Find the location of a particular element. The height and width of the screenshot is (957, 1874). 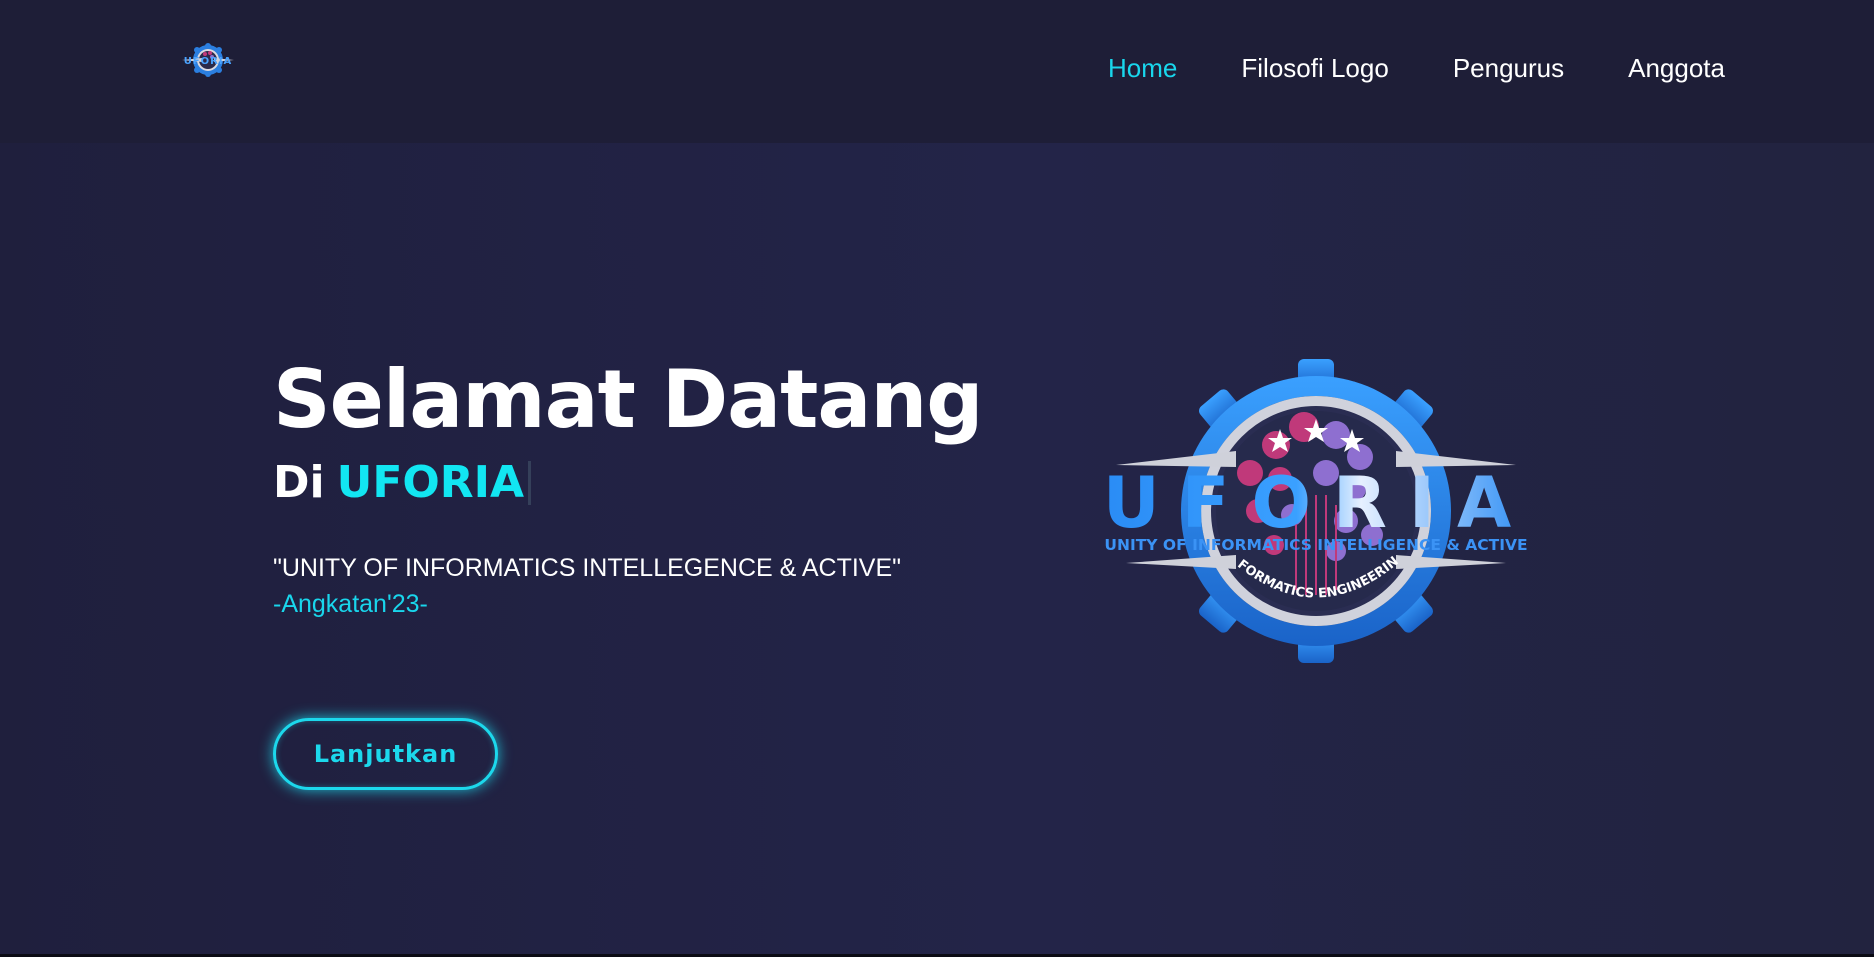

uforia-logo: UFORIA is located at coordinates (208, 60).